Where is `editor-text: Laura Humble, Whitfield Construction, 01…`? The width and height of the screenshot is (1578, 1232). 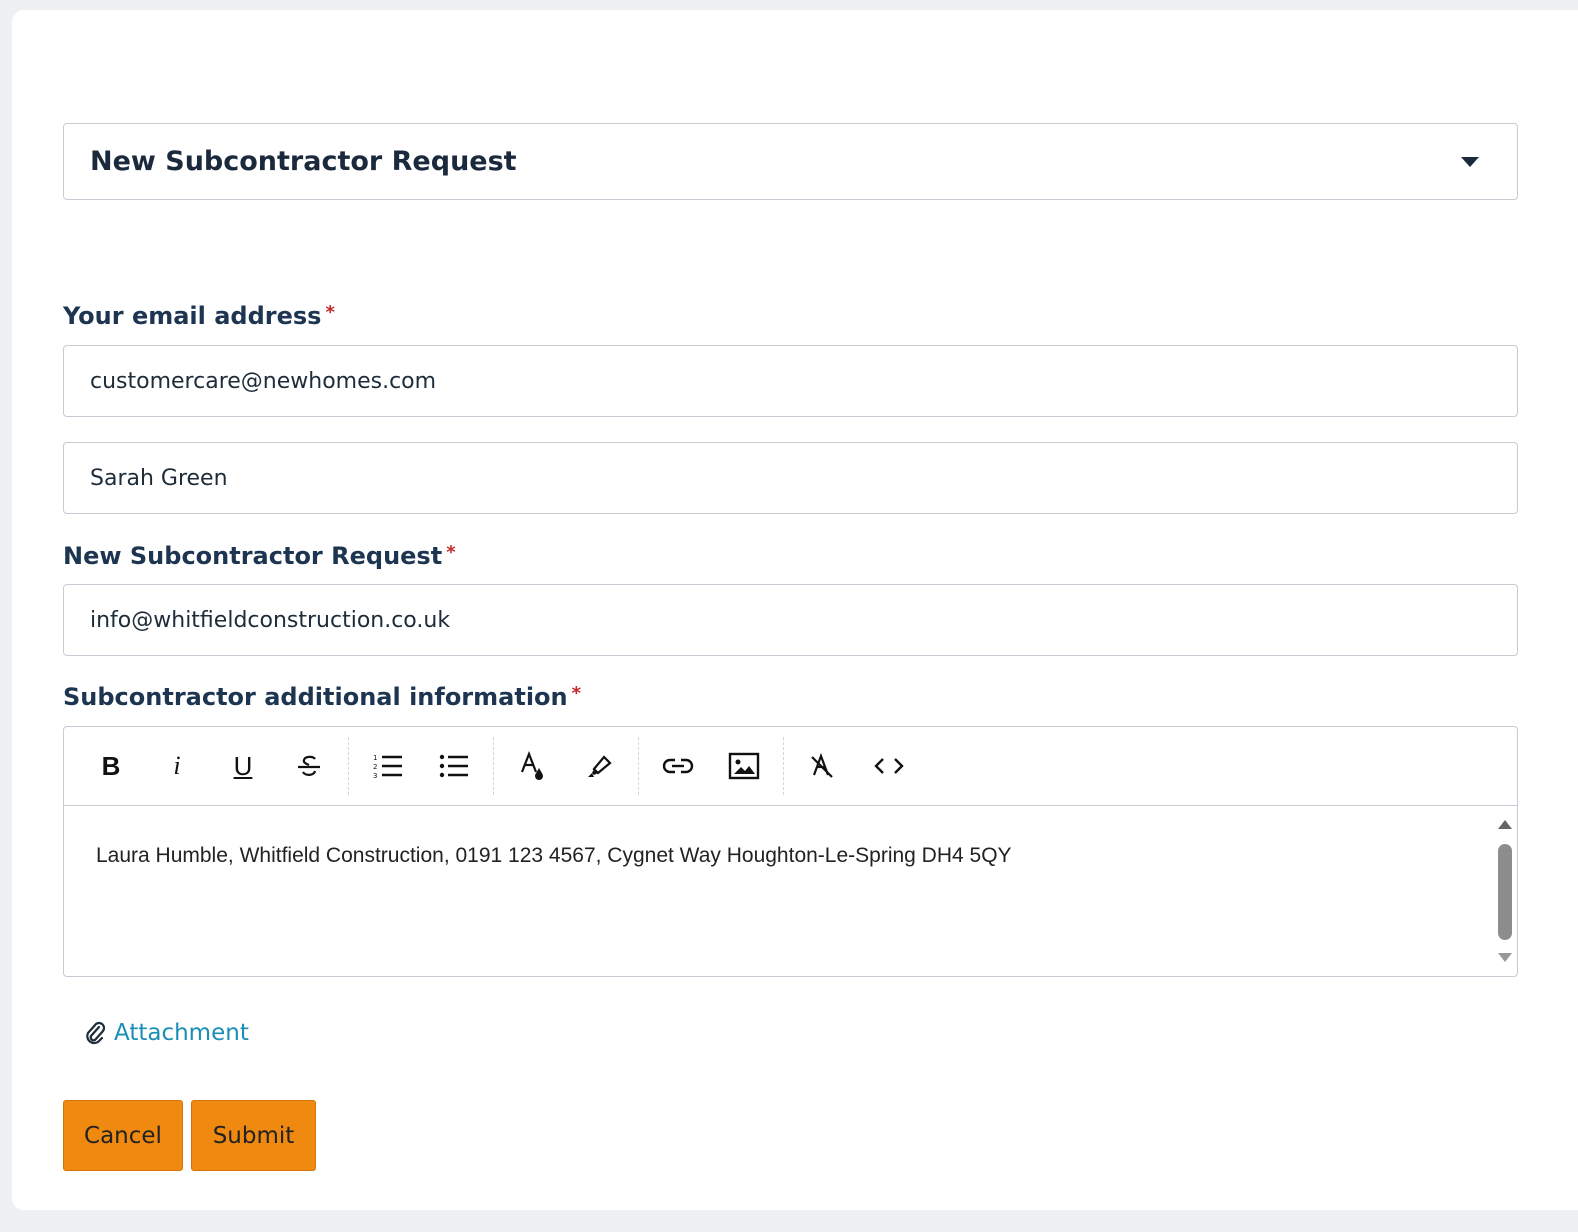 editor-text: Laura Humble, Whitfield Construction, 01… is located at coordinates (554, 855).